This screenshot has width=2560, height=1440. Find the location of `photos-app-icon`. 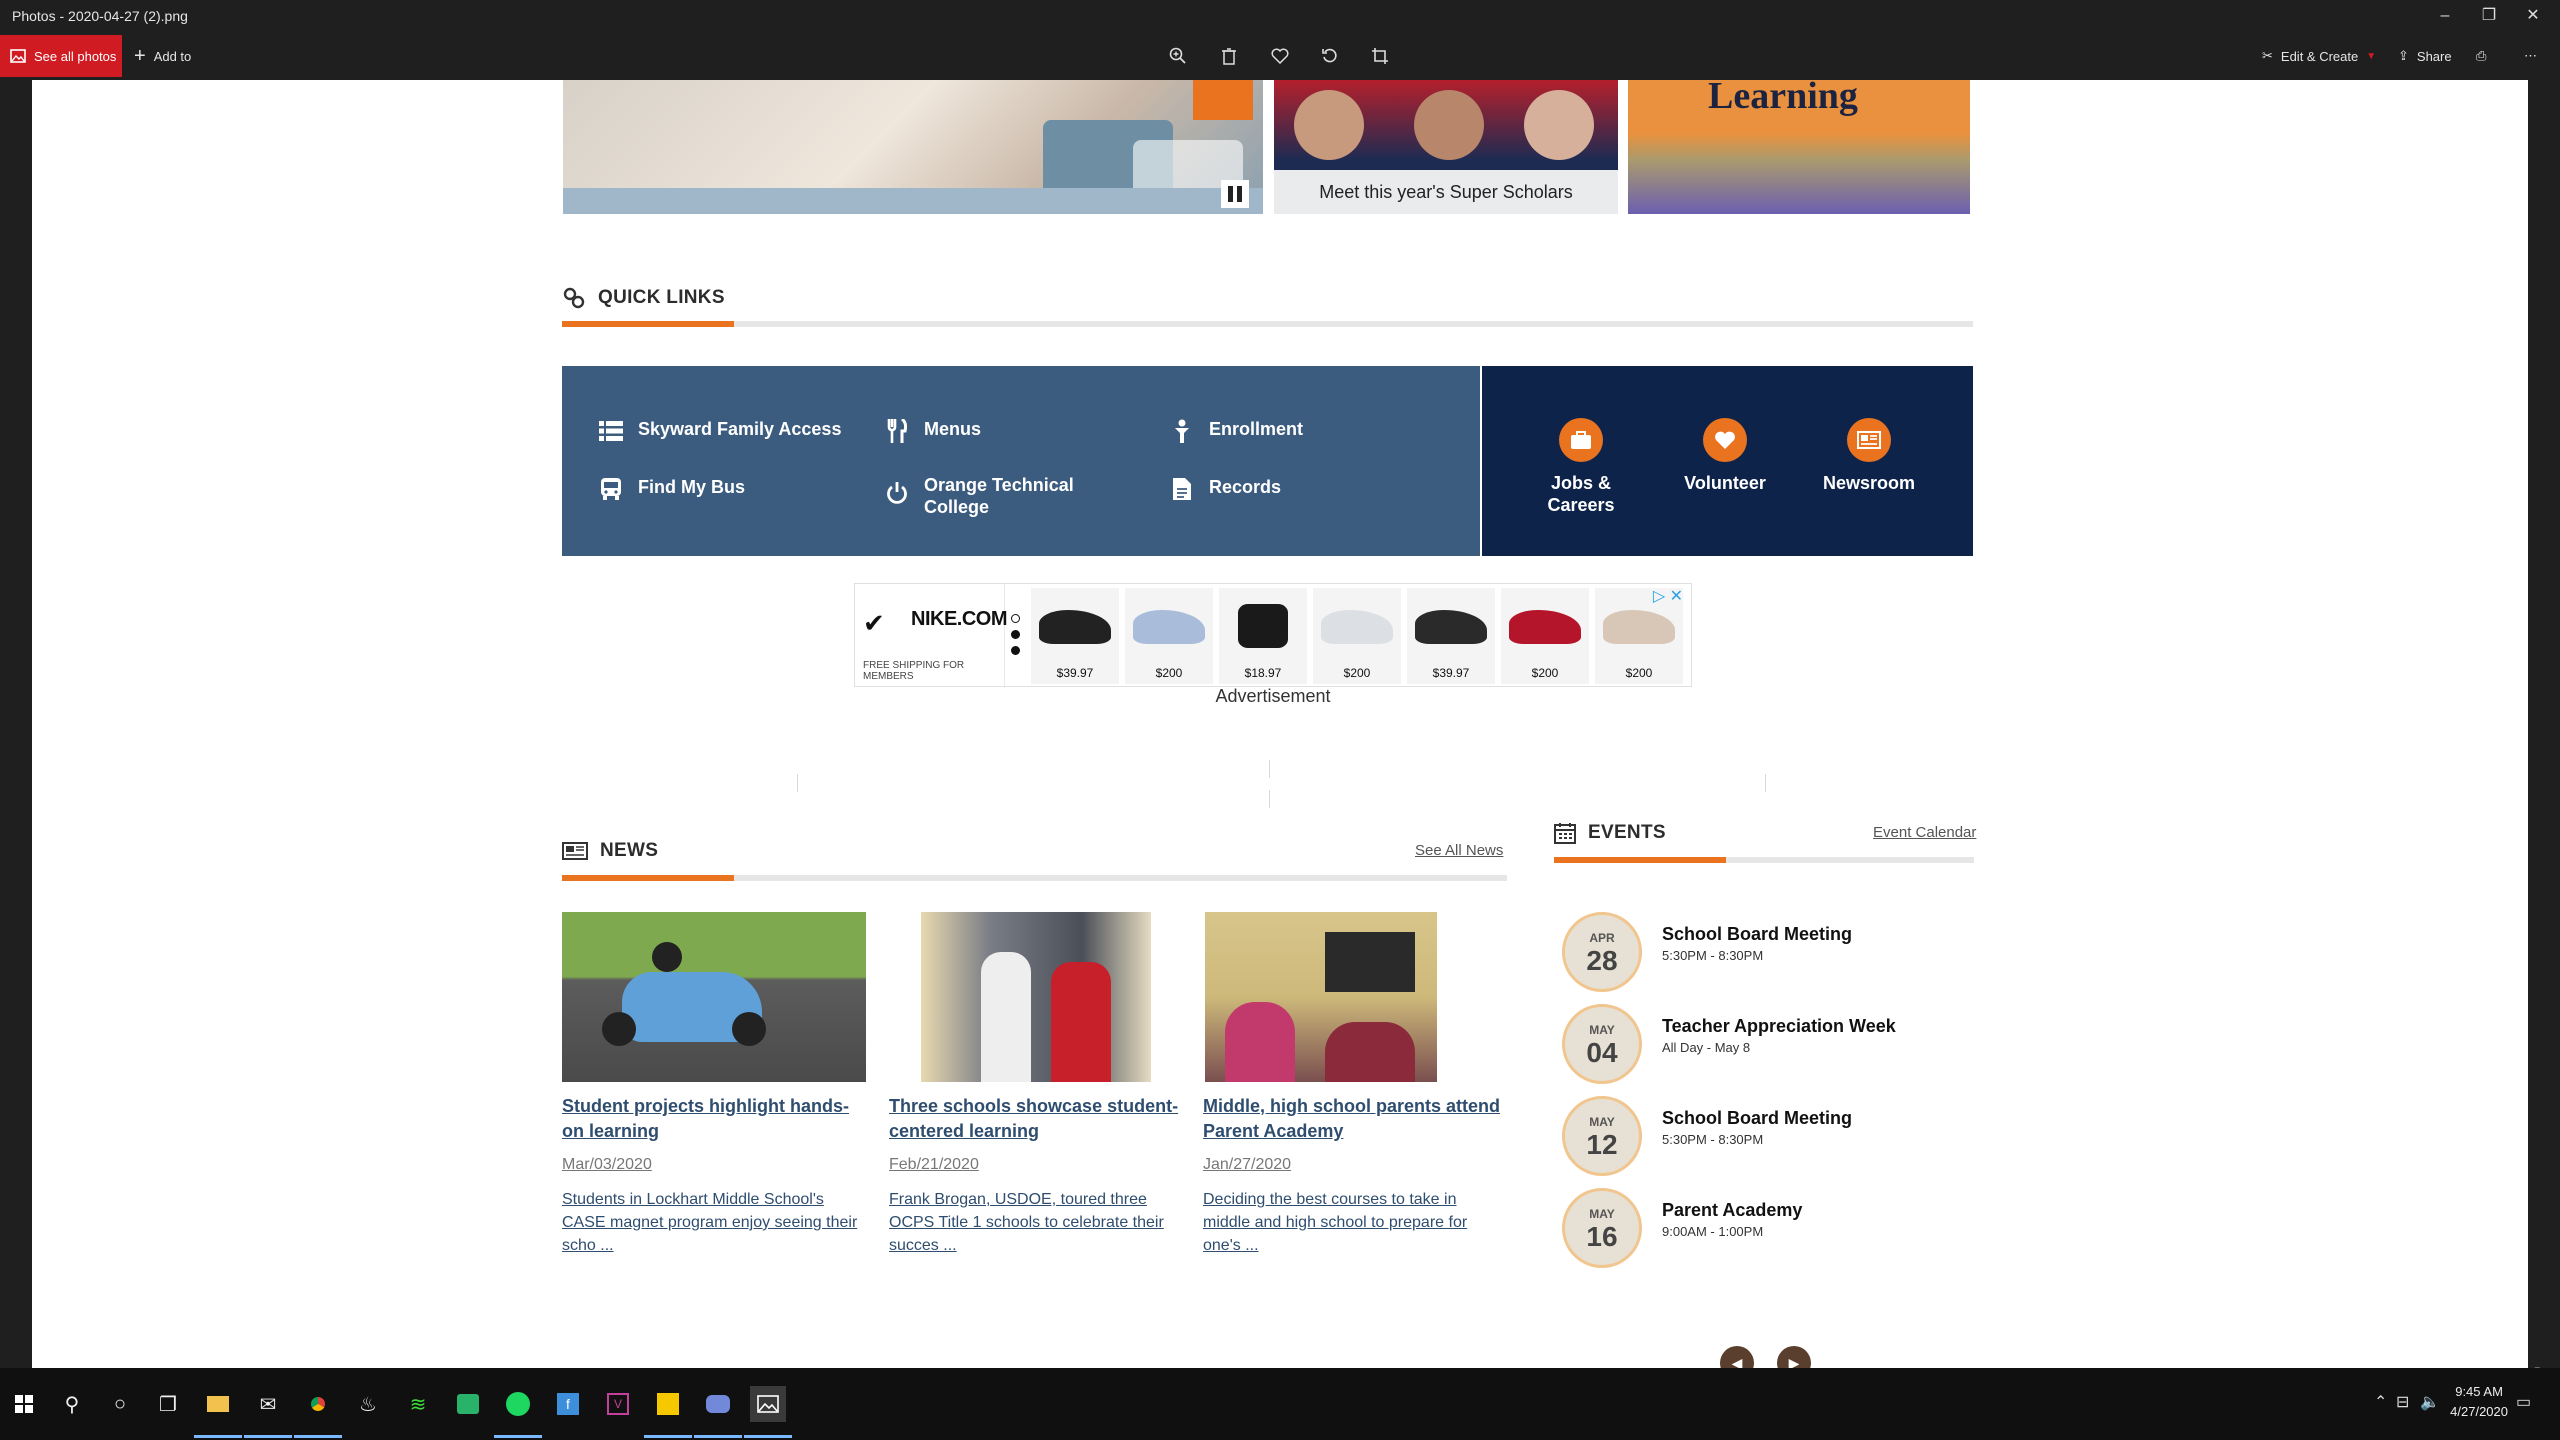

photos-app-icon is located at coordinates (768, 1412).